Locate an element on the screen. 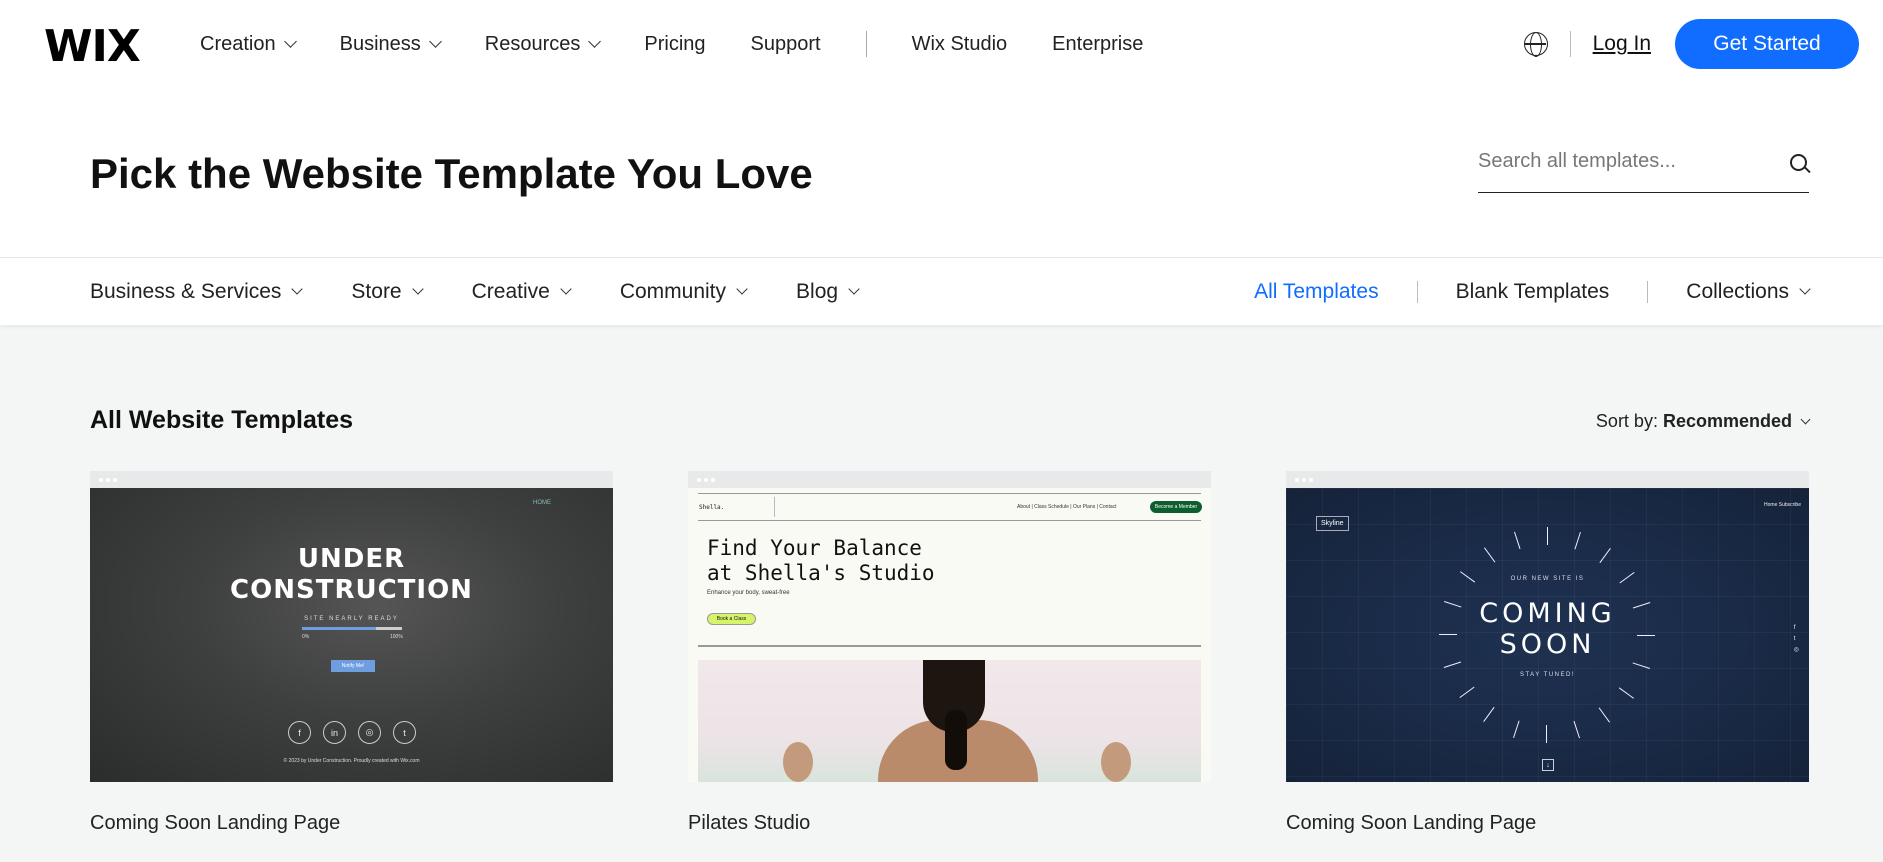 This screenshot has height=862, width=1883. nav-support: Support is located at coordinates (786, 44).